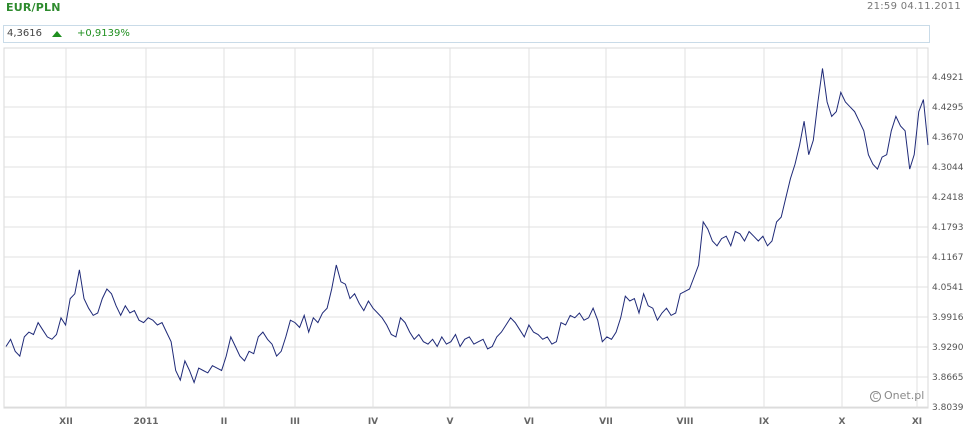  Describe the element at coordinates (529, 422) in the screenshot. I see `x-tick-label: VI` at that location.